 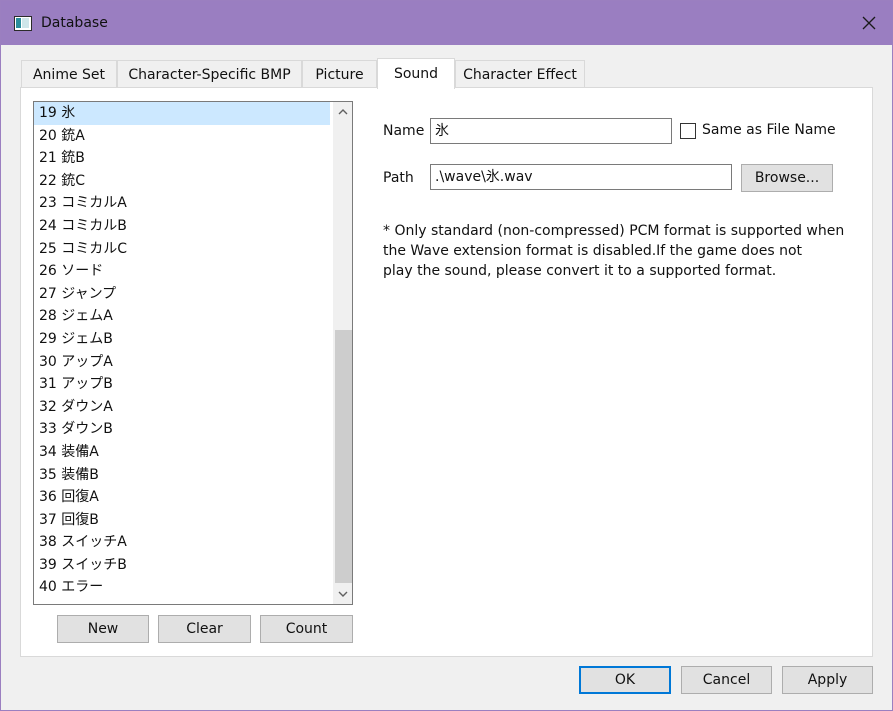 I want to click on list-item: 35 装備B, so click(x=182, y=475).